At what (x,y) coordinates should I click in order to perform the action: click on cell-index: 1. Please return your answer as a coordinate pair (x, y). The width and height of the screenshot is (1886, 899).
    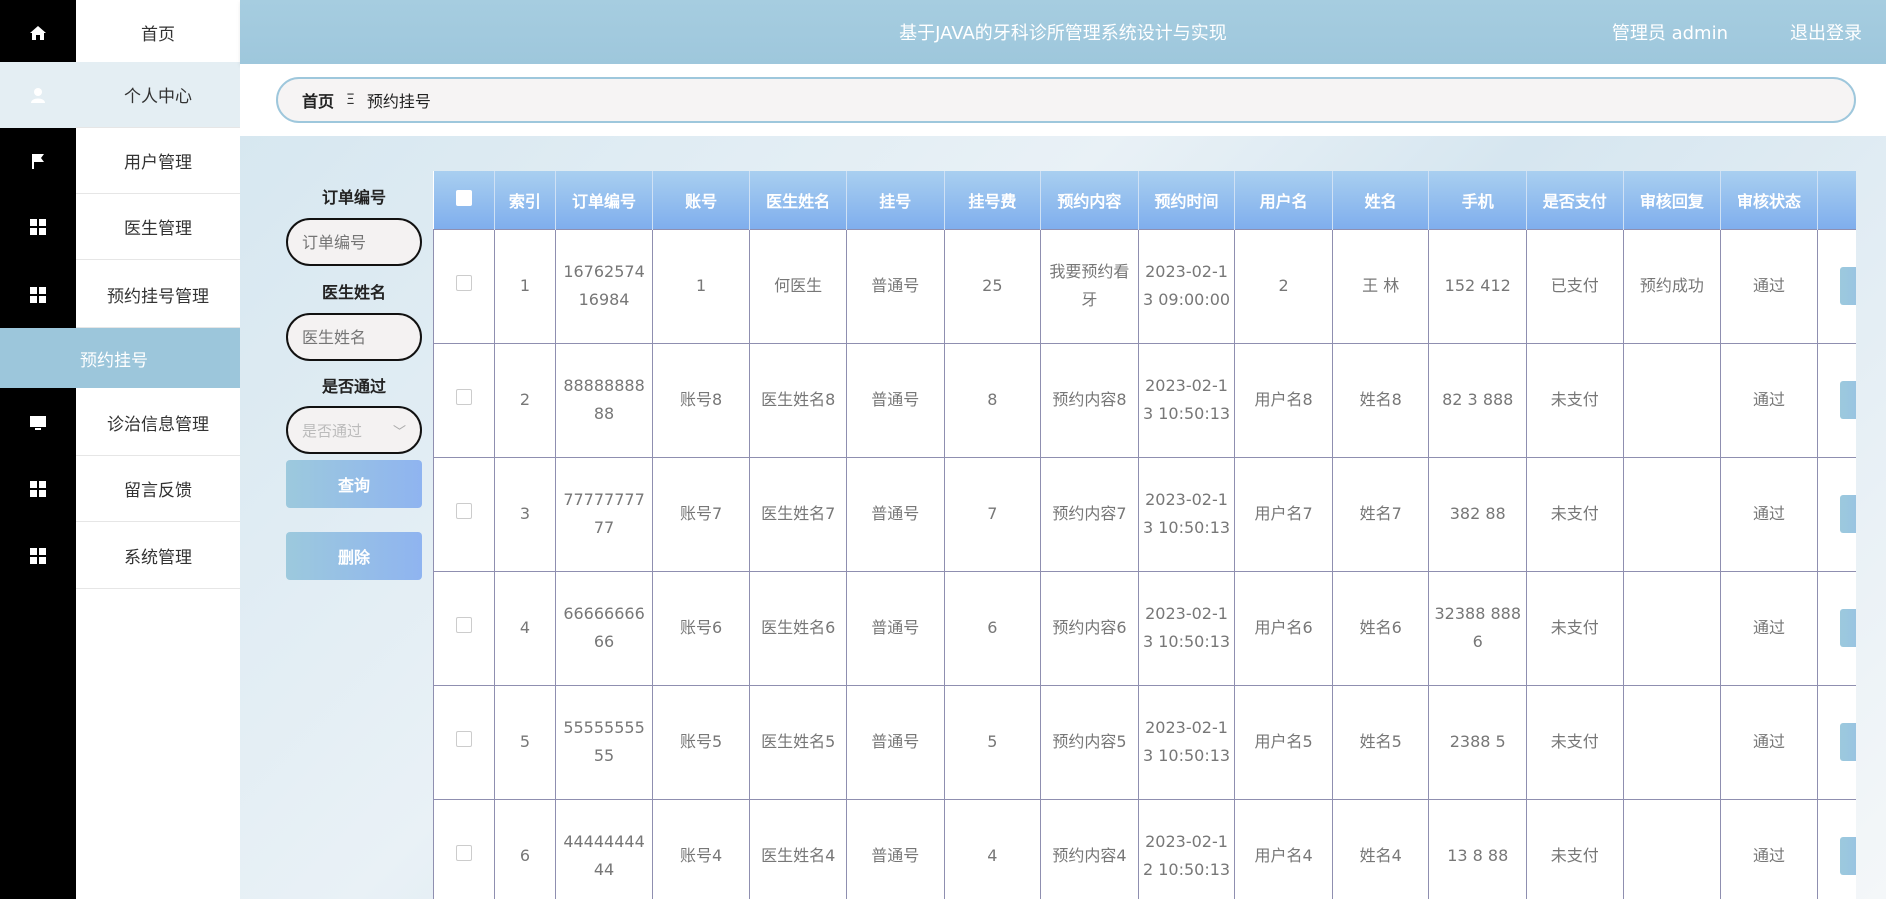
    Looking at the image, I should click on (525, 286).